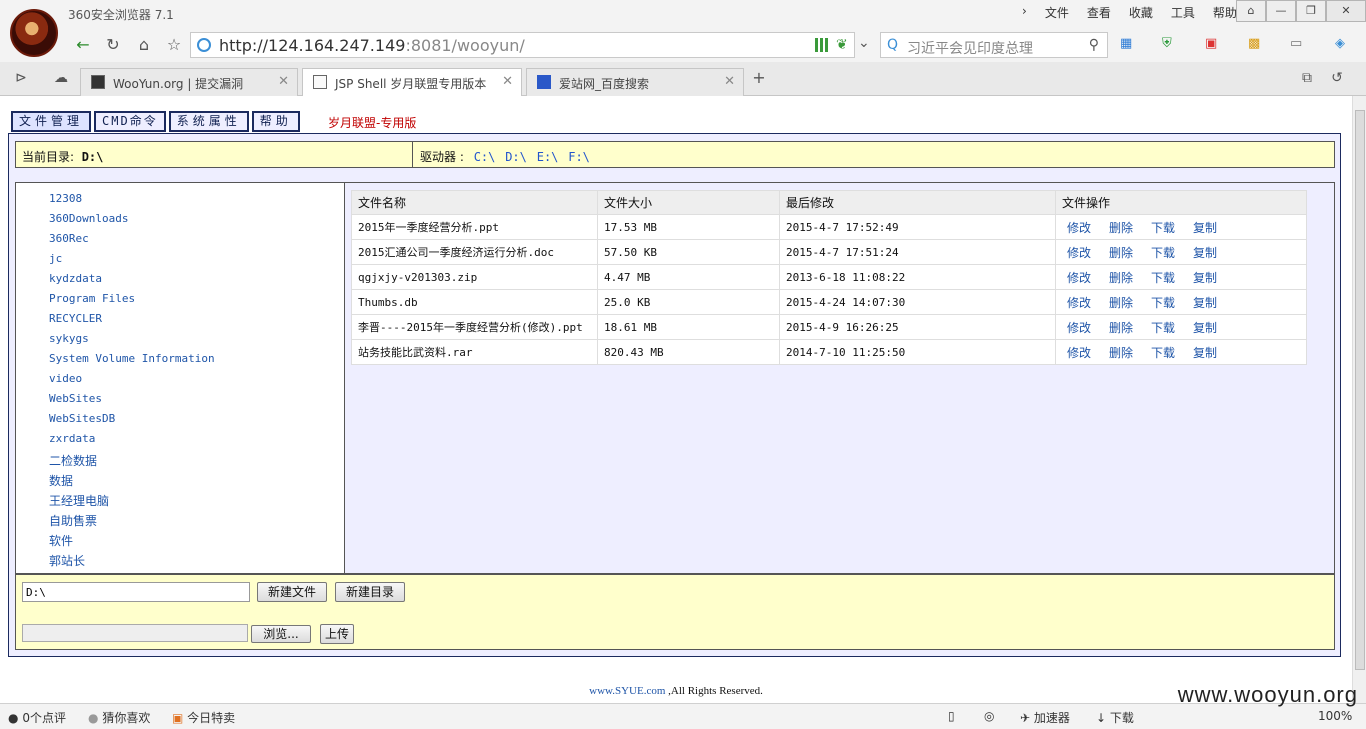 This screenshot has height=729, width=1366. I want to click on phone-icon: ▯, so click(951, 716).